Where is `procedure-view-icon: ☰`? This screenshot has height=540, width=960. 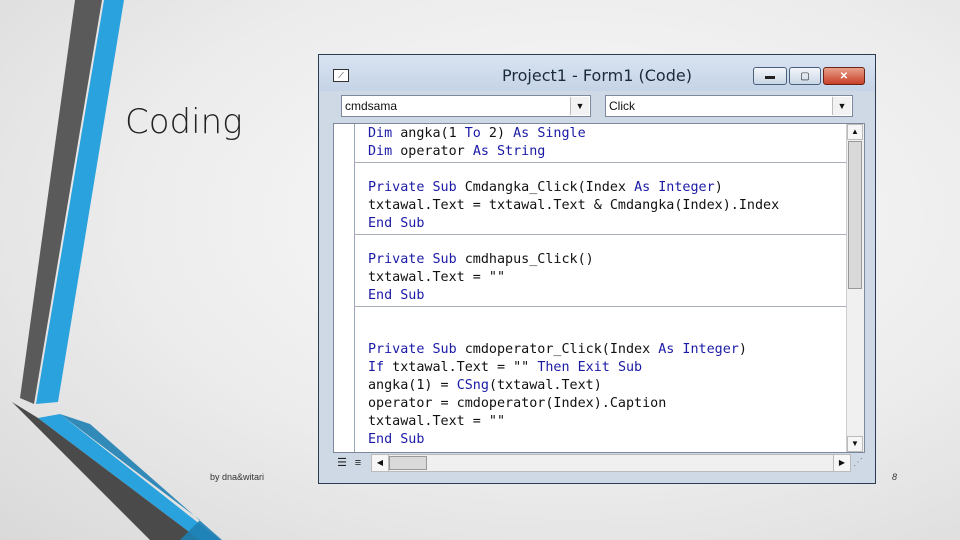 procedure-view-icon: ☰ is located at coordinates (342, 463).